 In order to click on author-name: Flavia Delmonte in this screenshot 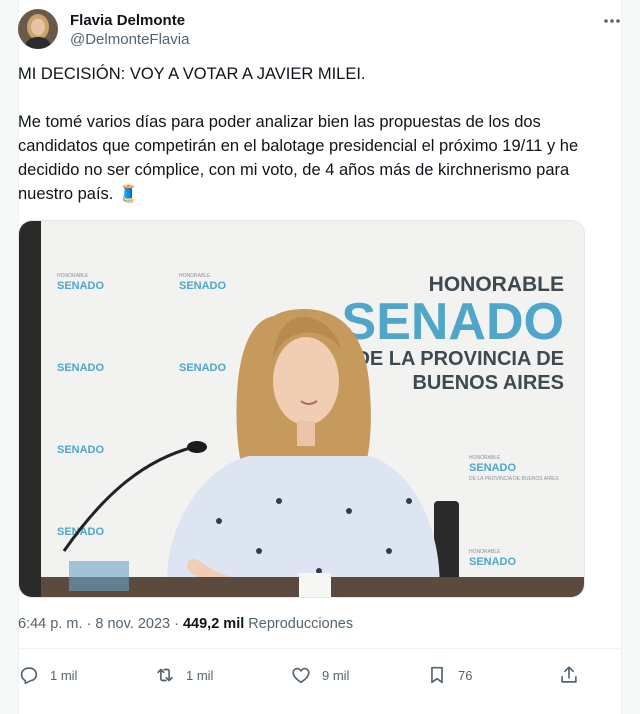, I will do `click(127, 20)`.